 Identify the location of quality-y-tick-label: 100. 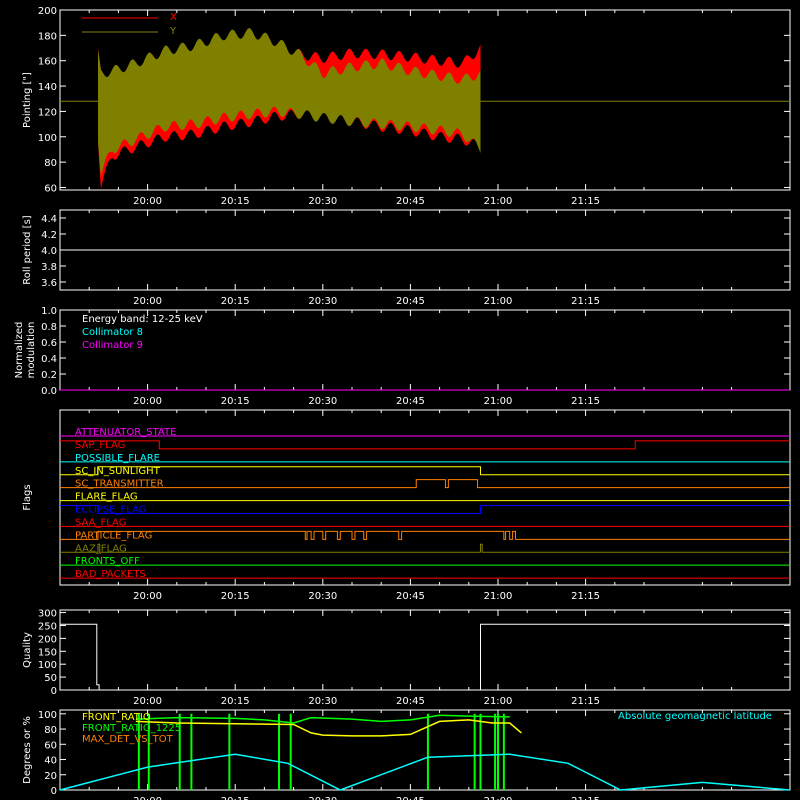
(47, 665).